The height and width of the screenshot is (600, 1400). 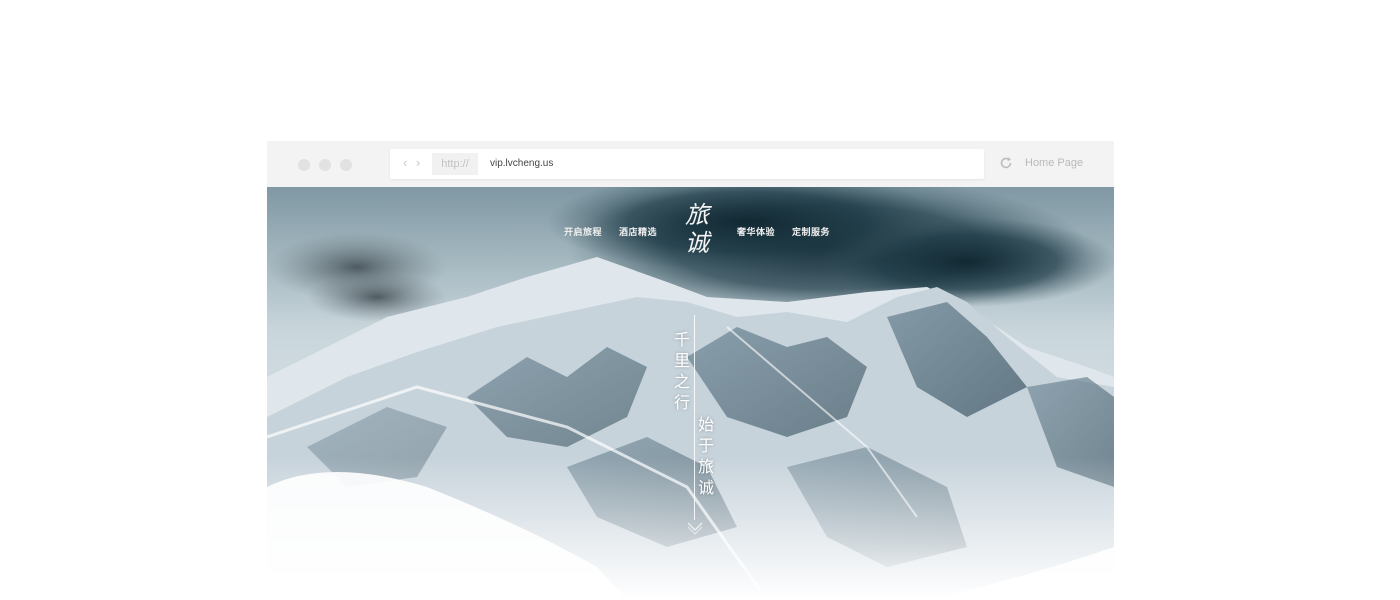 I want to click on nav-link-luxury: 奢华体验, so click(x=756, y=231).